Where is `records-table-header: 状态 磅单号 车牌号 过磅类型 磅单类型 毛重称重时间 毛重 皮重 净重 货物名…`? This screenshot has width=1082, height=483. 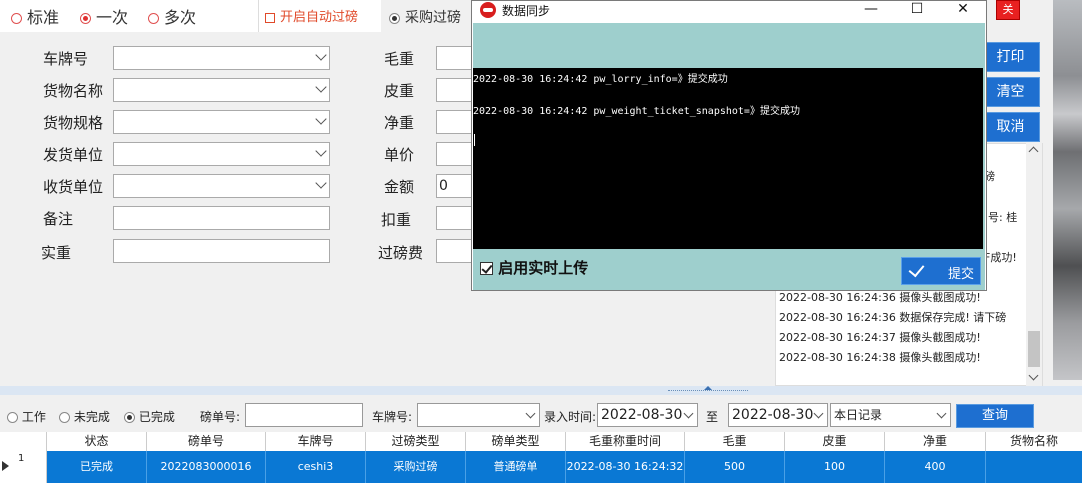
records-table-header: 状态 磅单号 车牌号 过磅类型 磅单类型 毛重称重时间 毛重 皮重 净重 货物名… is located at coordinates (541, 441).